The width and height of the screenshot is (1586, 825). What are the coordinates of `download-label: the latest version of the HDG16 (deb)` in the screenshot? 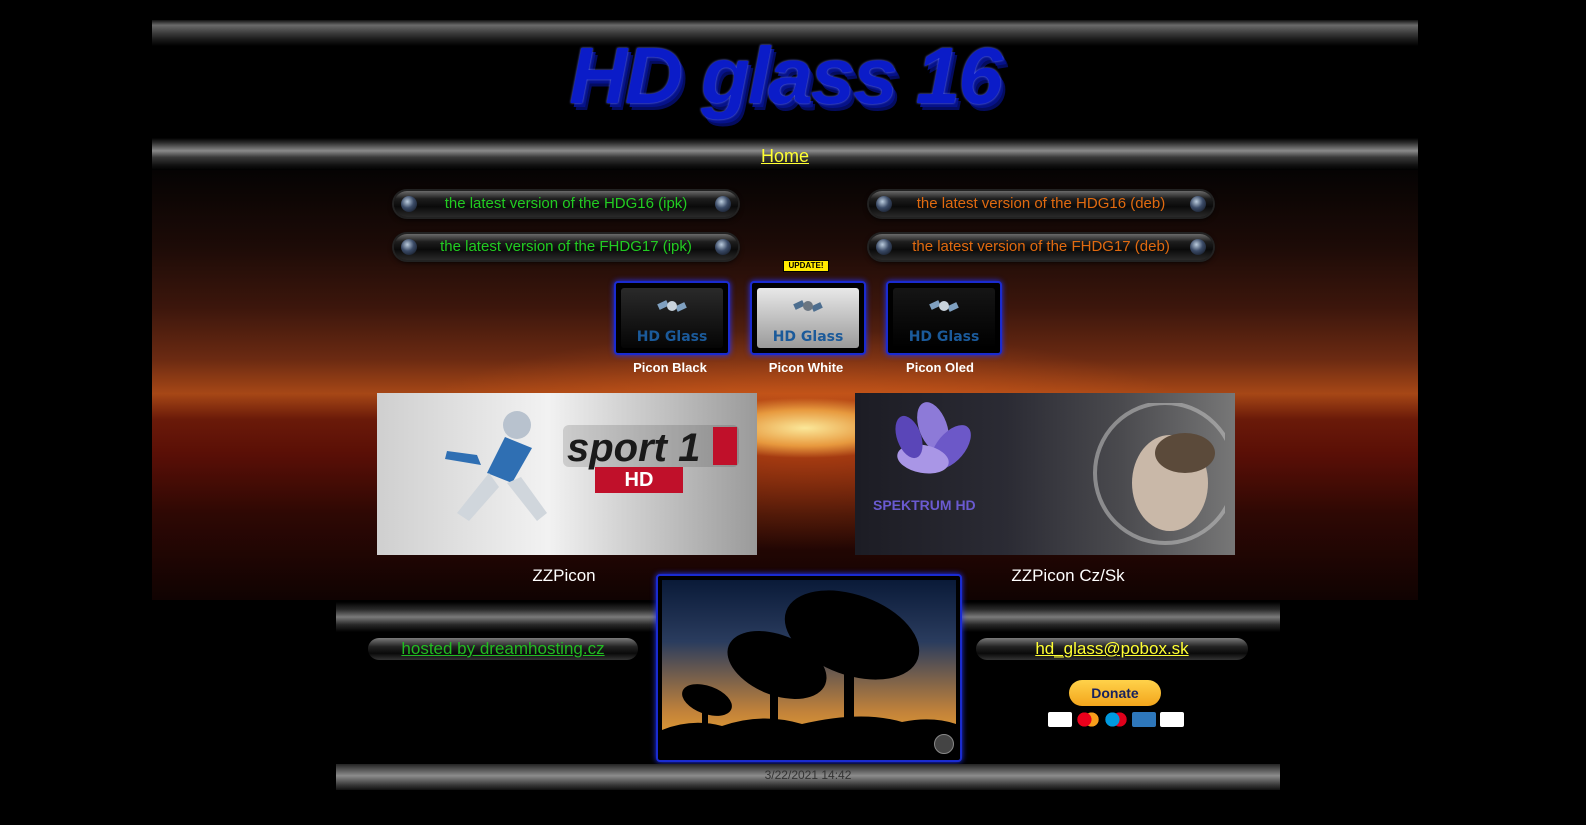 It's located at (1041, 203).